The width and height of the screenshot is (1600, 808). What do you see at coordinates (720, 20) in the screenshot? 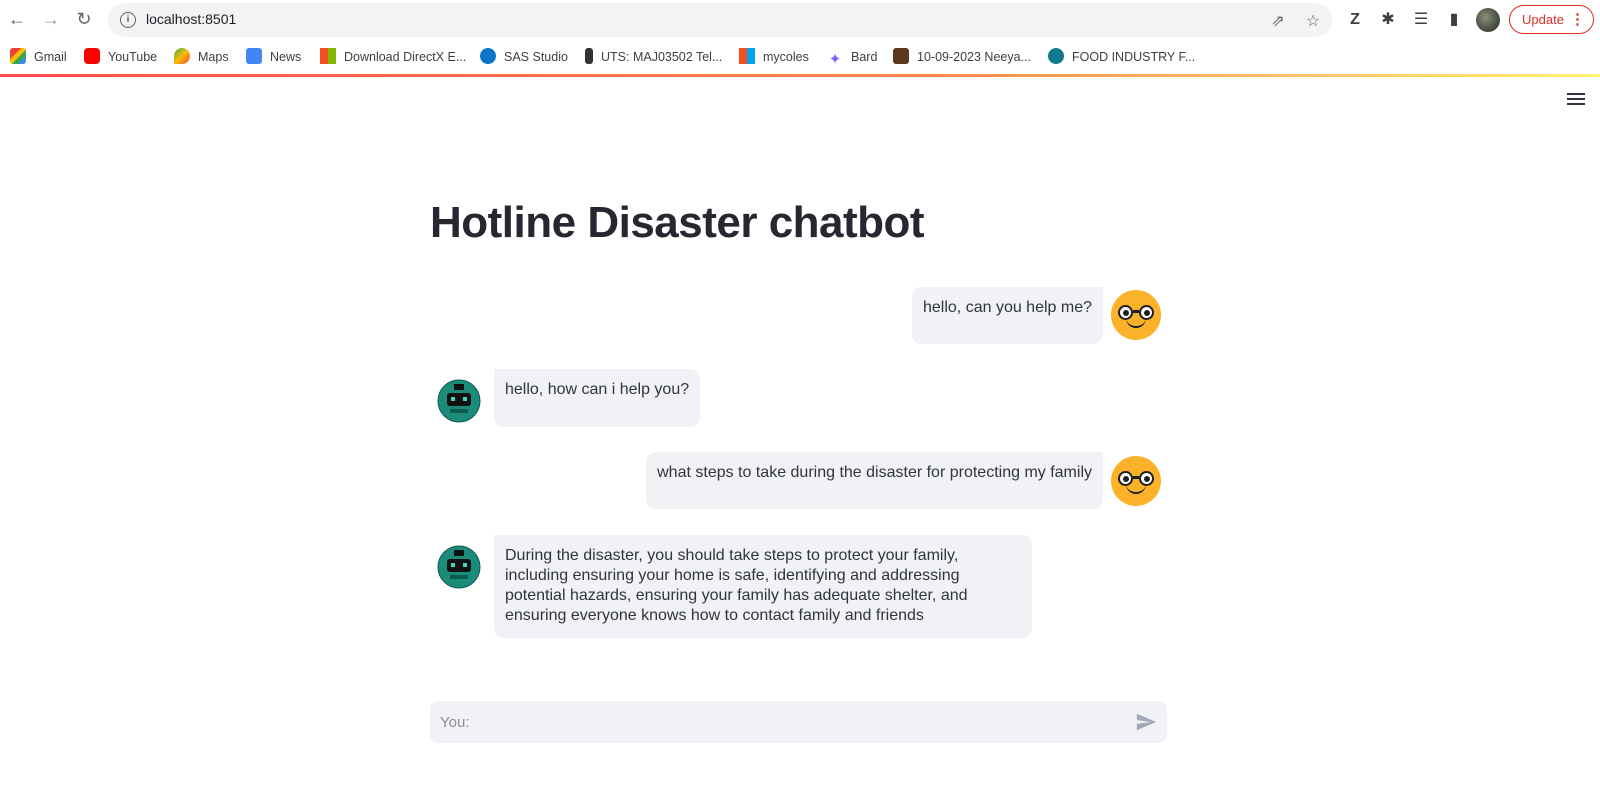
I see `address-bar: i localhost:8501 ⇗ ☆` at bounding box center [720, 20].